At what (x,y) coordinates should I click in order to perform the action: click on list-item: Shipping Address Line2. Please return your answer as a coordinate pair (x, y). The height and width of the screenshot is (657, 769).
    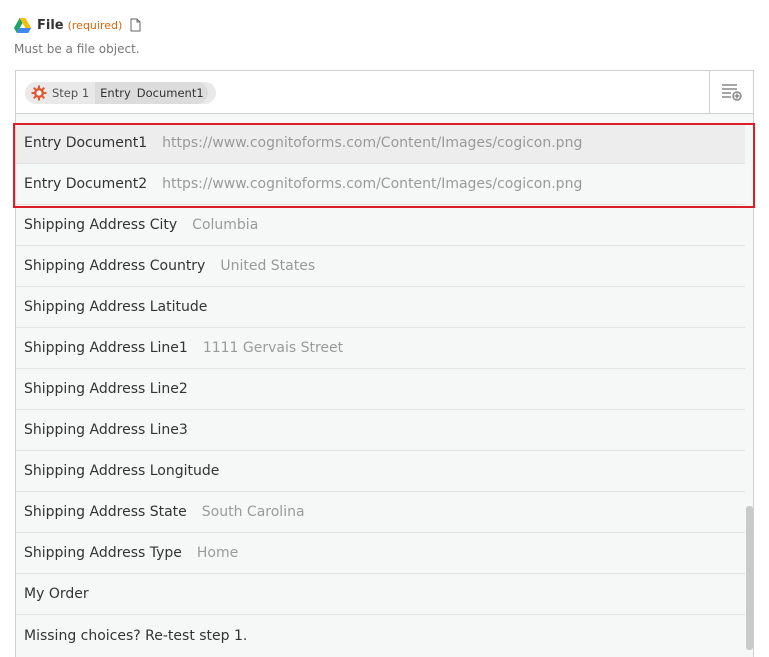
    Looking at the image, I should click on (380, 389).